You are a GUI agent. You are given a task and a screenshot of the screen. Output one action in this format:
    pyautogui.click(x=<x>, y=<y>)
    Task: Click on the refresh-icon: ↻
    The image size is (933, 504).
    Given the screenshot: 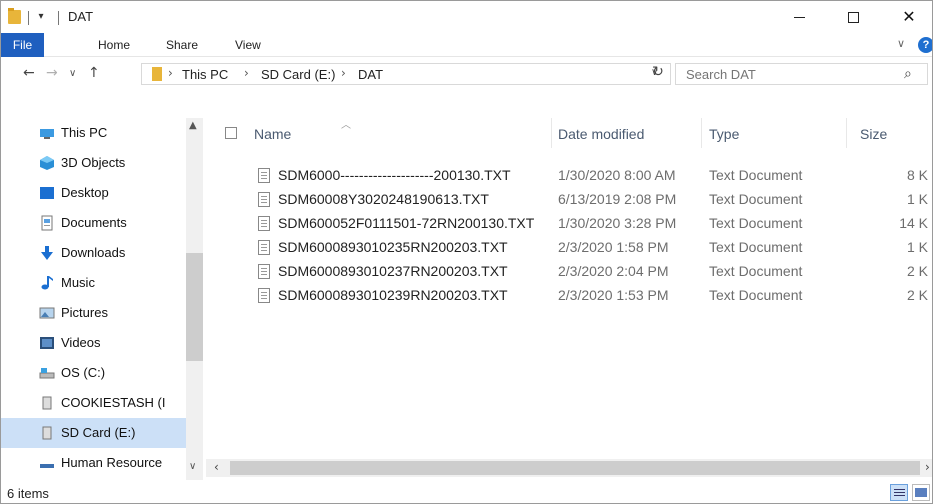 What is the action you would take?
    pyautogui.click(x=658, y=74)
    